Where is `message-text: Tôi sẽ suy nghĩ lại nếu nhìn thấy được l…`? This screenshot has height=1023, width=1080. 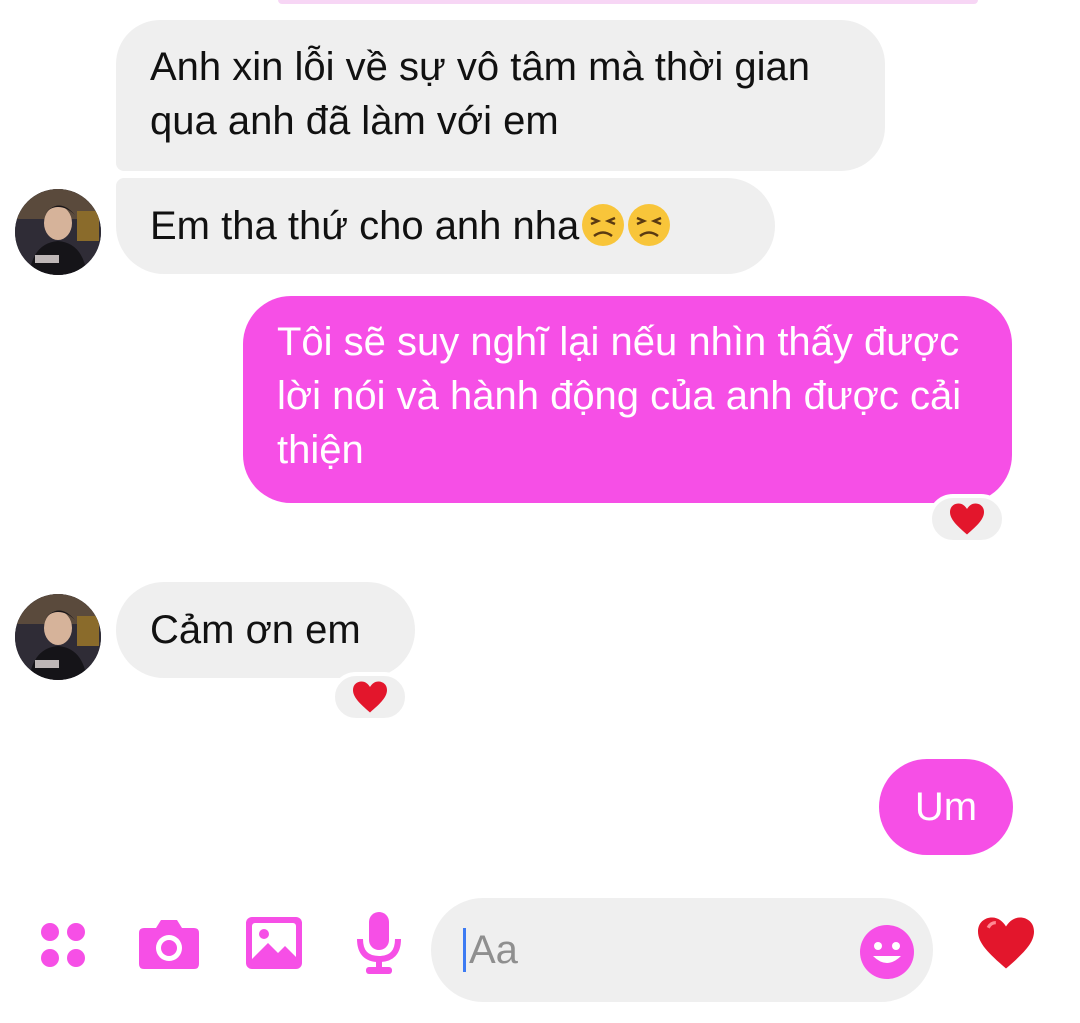
message-text: Tôi sẽ suy nghĩ lại nếu nhìn thấy được l… is located at coordinates (619, 396).